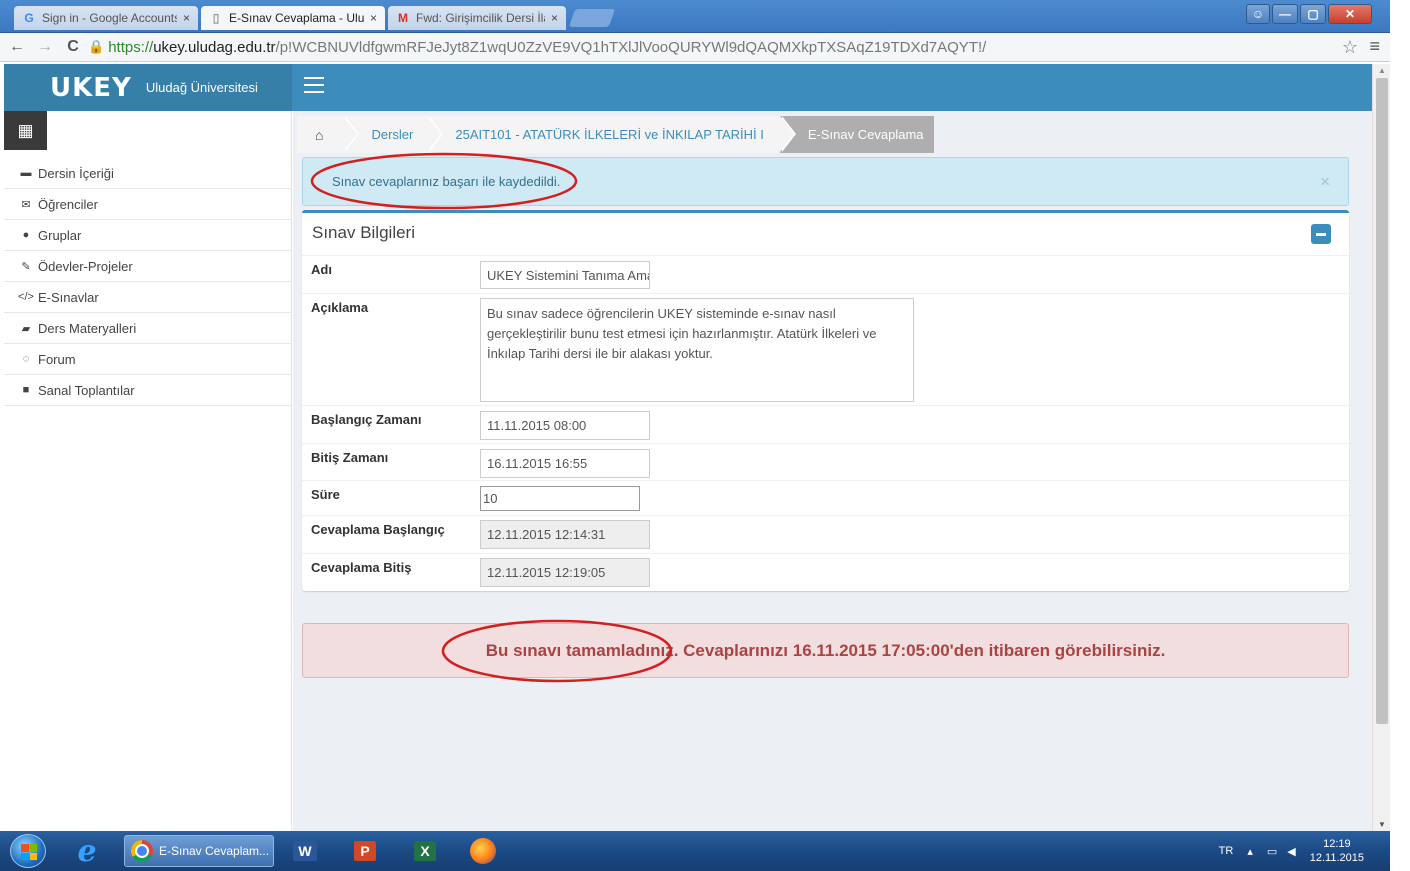 Image resolution: width=1410 pixels, height=871 pixels. I want to click on sidebar-item-sanal-toplantilar: ■ Sanal Toplantılar, so click(148, 390).